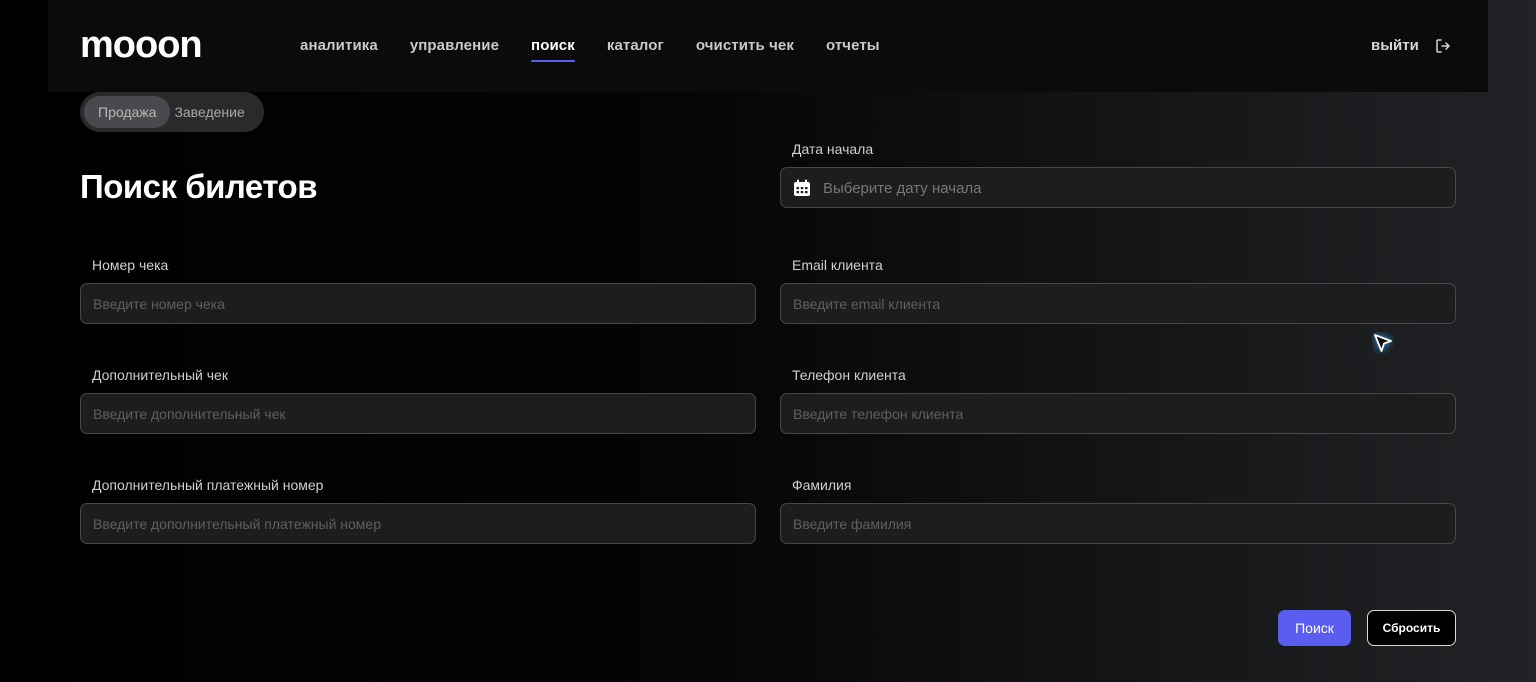 This screenshot has width=1536, height=682. What do you see at coordinates (1133, 187) in the screenshot?
I see `start-date-input` at bounding box center [1133, 187].